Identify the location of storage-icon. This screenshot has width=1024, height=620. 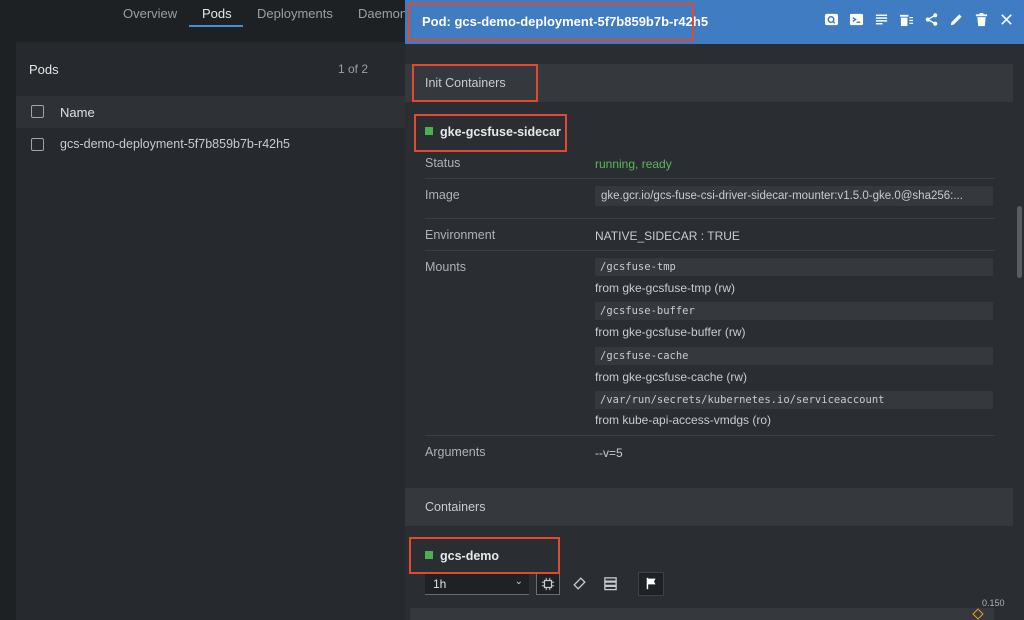
(610, 584).